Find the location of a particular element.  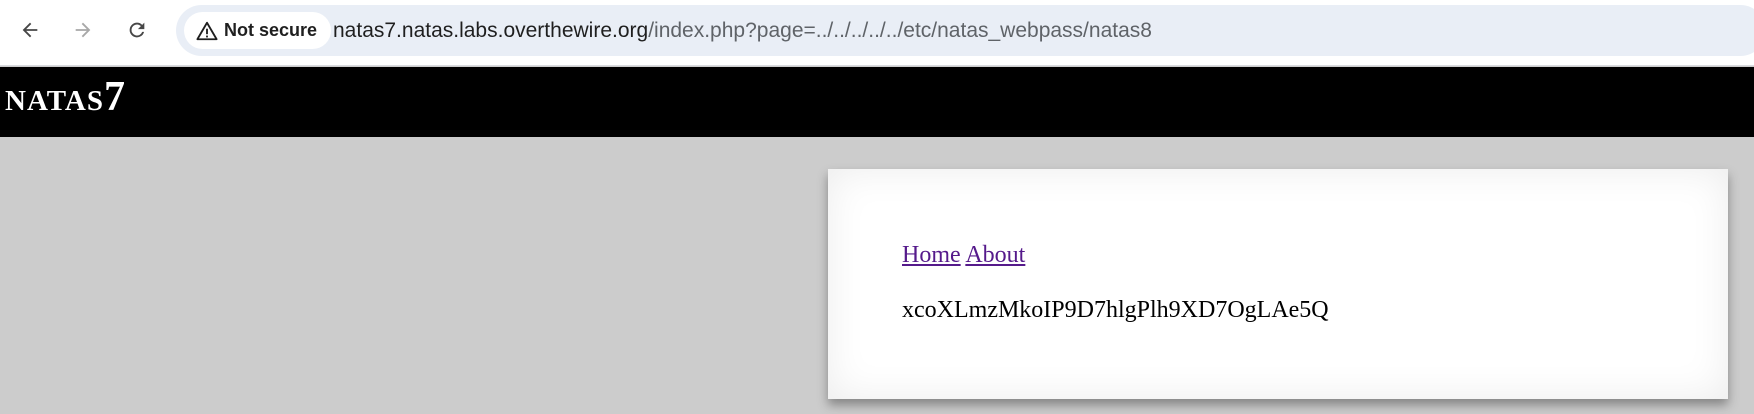

nav-links: Home About is located at coordinates (963, 255).